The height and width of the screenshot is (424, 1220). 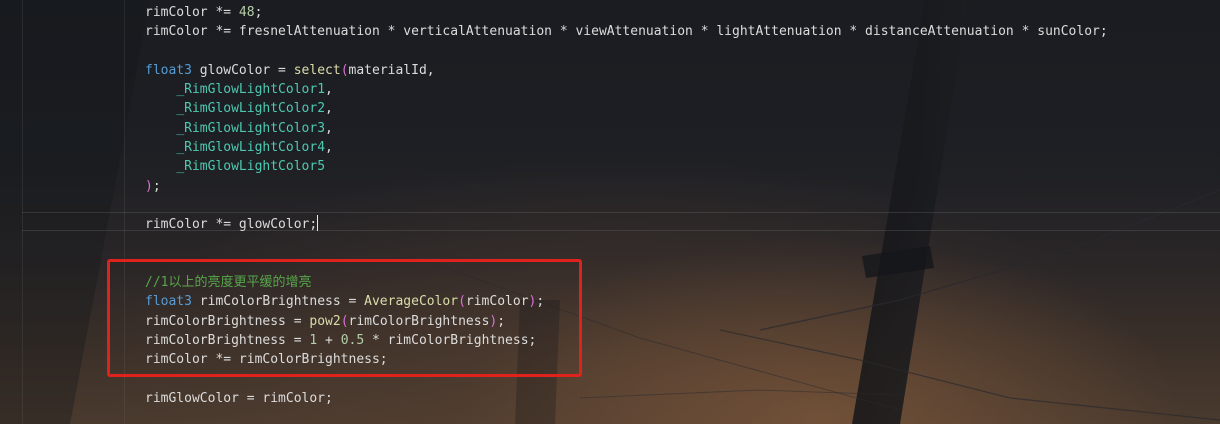 What do you see at coordinates (626, 166) in the screenshot?
I see `code-line: _RimGlowLightColor5` at bounding box center [626, 166].